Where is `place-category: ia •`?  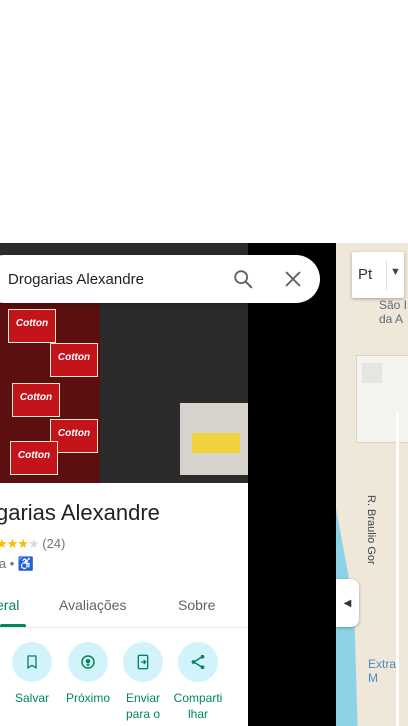
place-category: ia • is located at coordinates (7, 563).